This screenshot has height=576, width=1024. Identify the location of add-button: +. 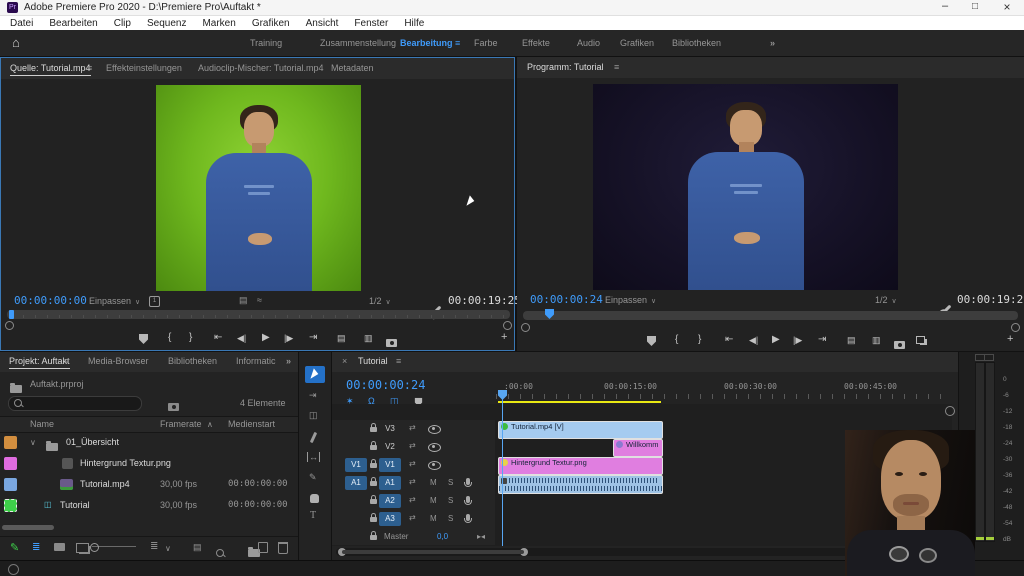
(504, 337).